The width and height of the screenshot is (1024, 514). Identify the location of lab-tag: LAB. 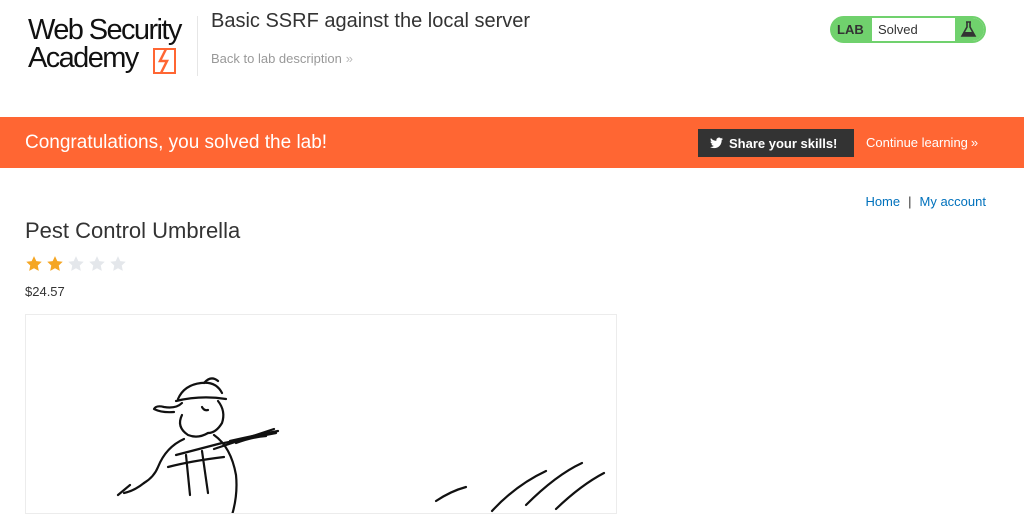
(850, 29).